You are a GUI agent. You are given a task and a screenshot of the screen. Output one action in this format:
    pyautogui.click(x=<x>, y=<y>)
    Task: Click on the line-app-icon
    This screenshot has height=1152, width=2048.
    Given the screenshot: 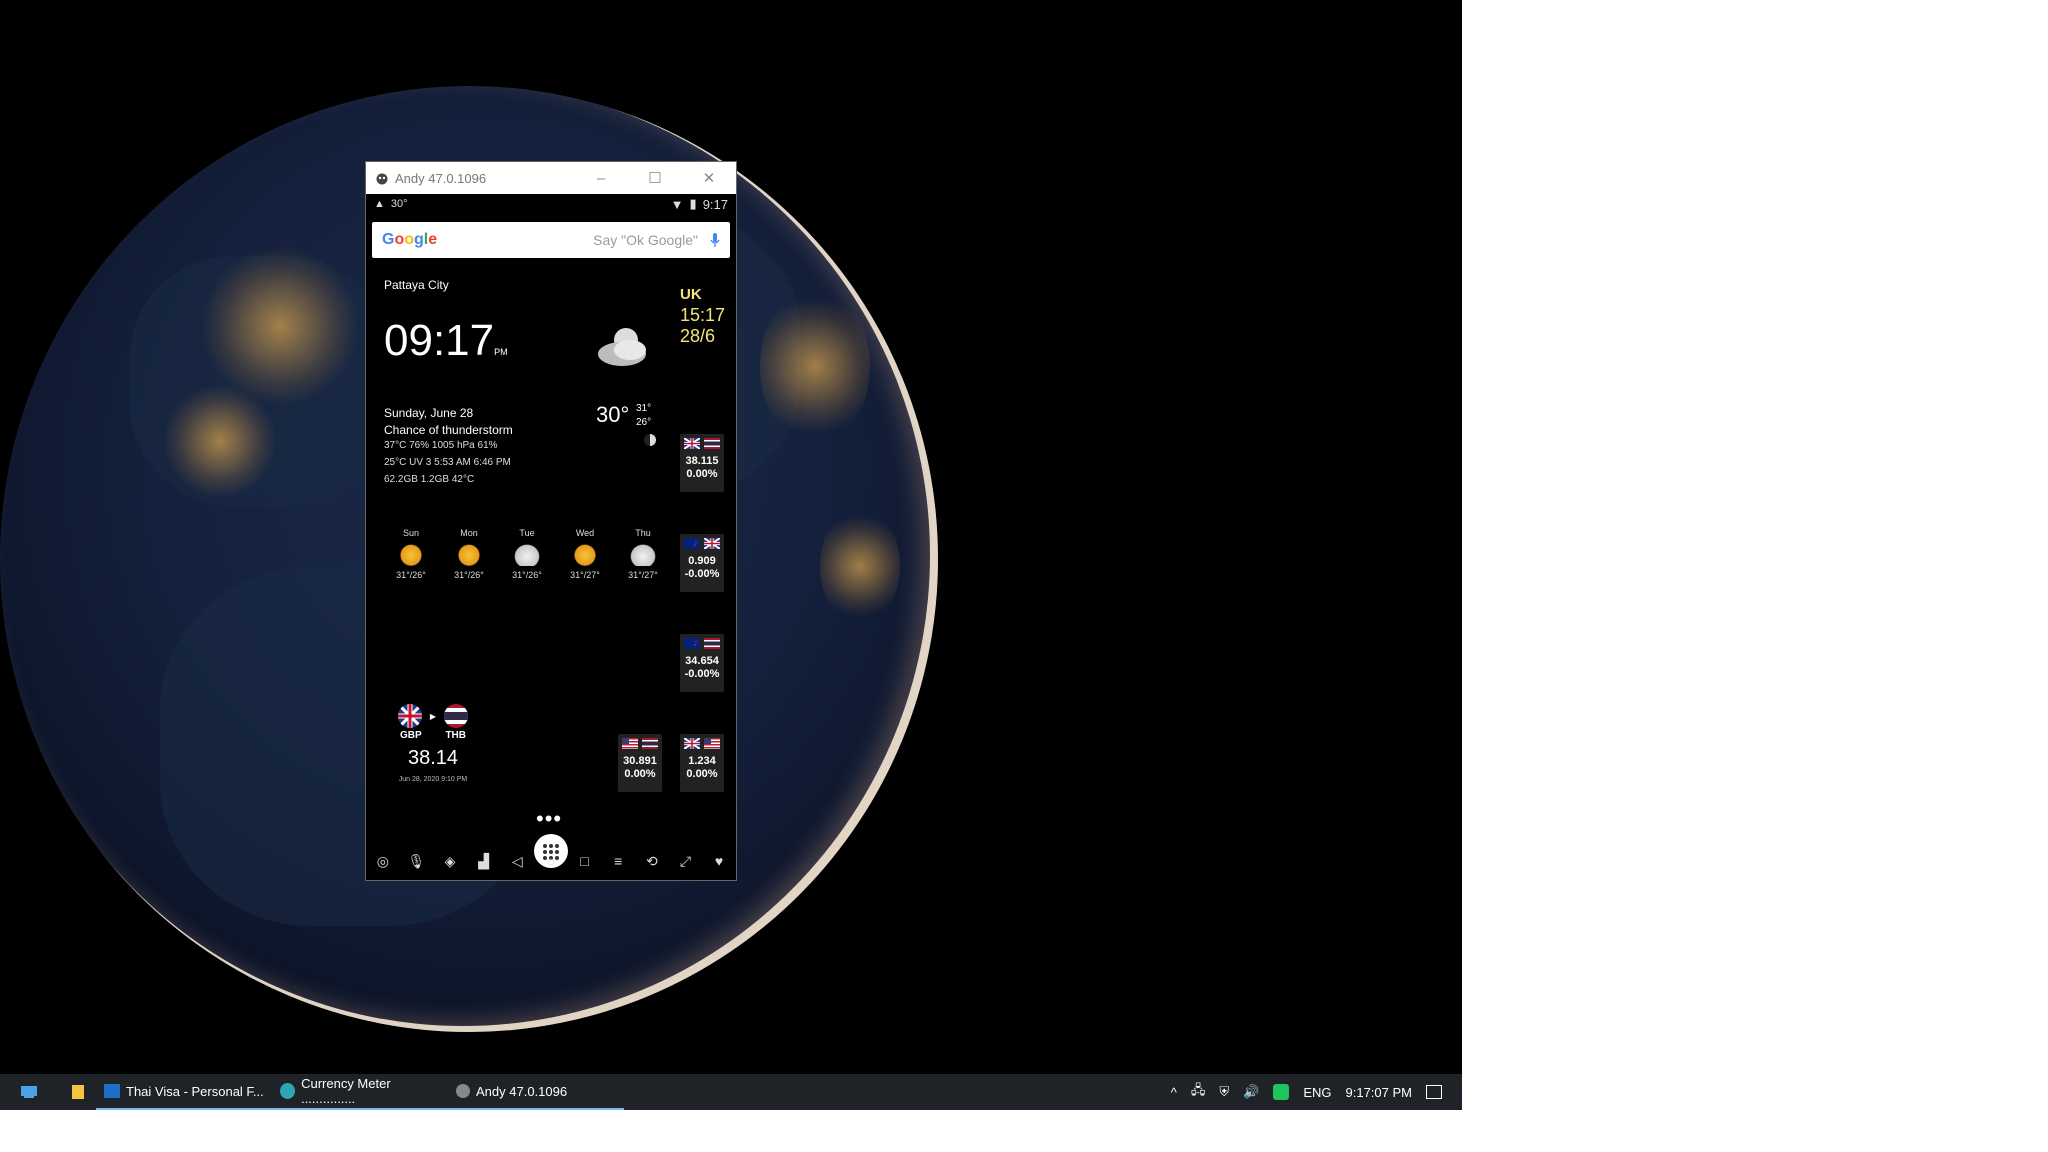 What is the action you would take?
    pyautogui.click(x=1281, y=1092)
    